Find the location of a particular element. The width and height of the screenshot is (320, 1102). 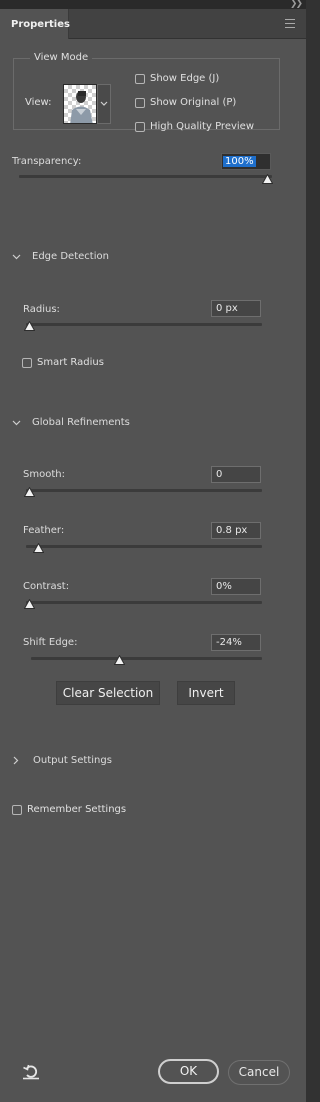

smart-radius-checkbox: Smart Radius is located at coordinates (63, 362).